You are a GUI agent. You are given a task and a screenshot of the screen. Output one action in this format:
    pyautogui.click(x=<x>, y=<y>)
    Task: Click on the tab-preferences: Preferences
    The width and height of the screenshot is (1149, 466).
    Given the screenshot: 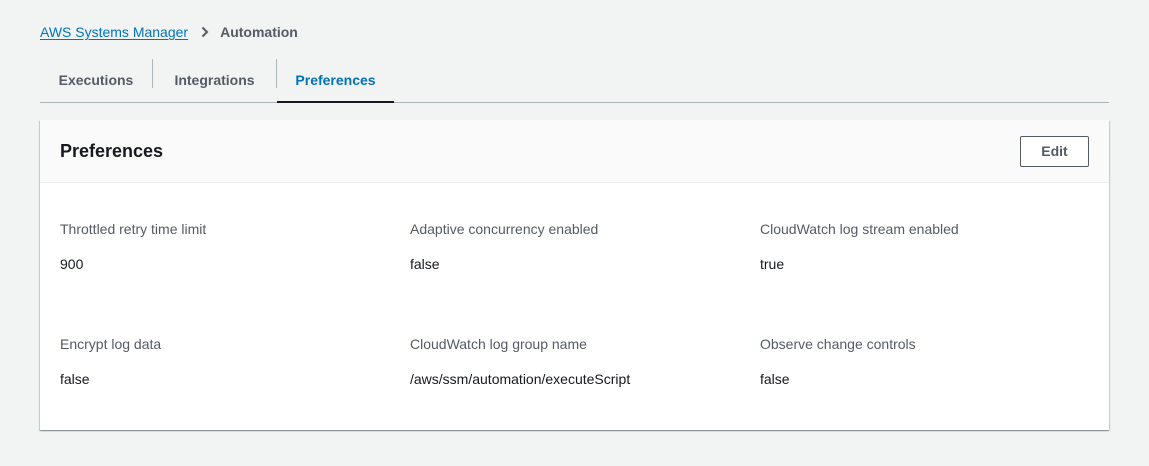 What is the action you would take?
    pyautogui.click(x=335, y=80)
    